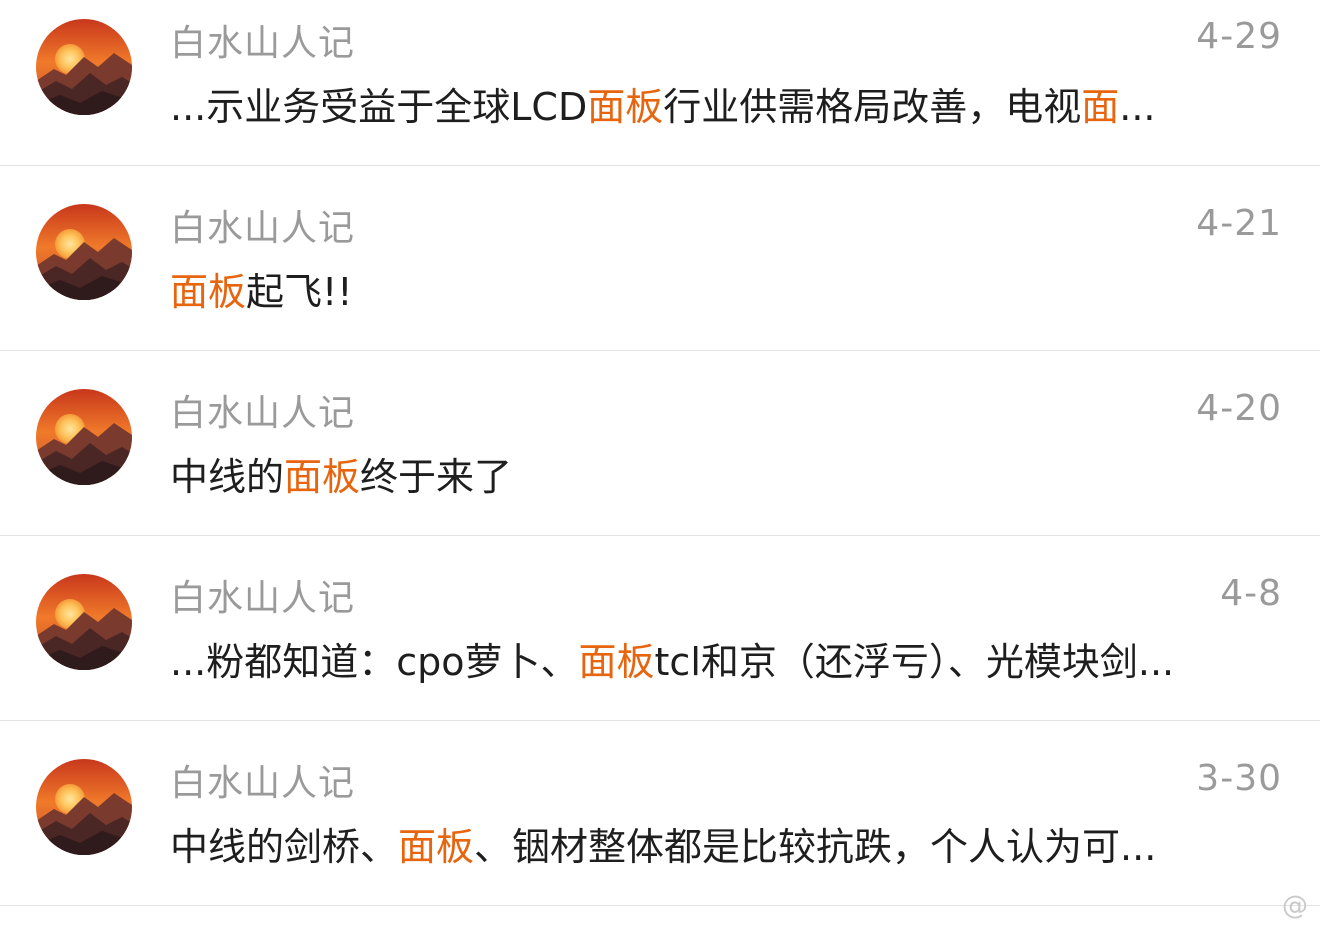 This screenshot has width=1320, height=935. I want to click on post-snippet: 面板起飞!!, so click(725, 288).